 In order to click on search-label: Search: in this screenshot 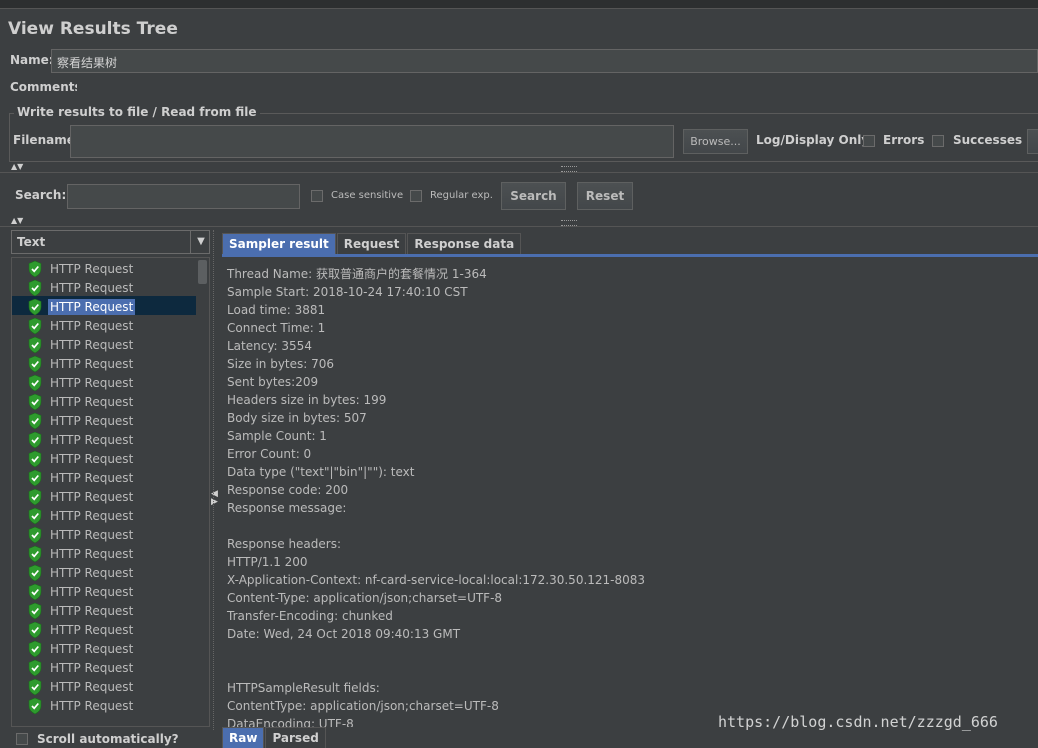, I will do `click(41, 195)`.